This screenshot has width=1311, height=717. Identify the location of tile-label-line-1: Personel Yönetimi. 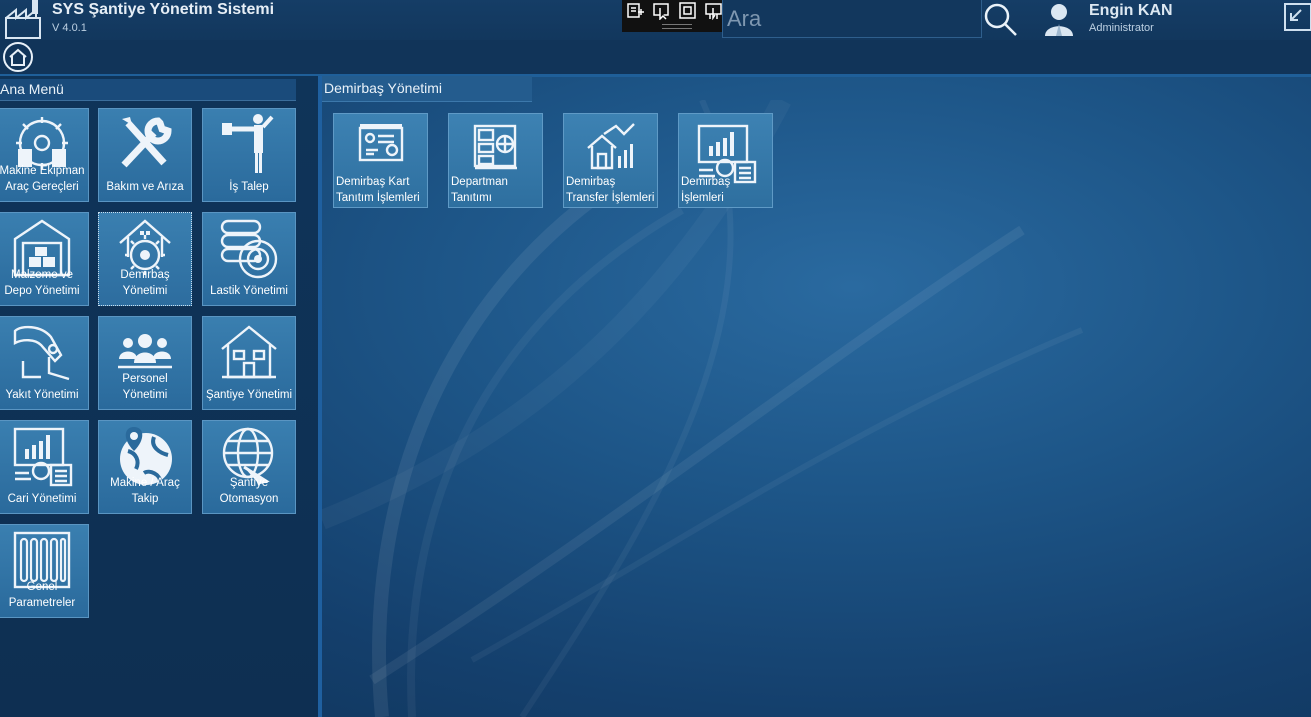
(145, 387).